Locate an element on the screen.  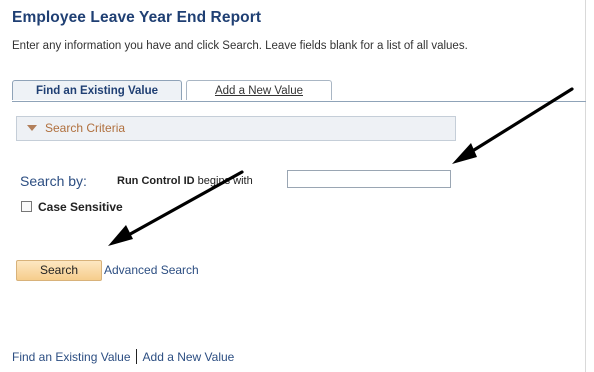
footer-links: Find an Existing Value Add a New Value is located at coordinates (123, 356).